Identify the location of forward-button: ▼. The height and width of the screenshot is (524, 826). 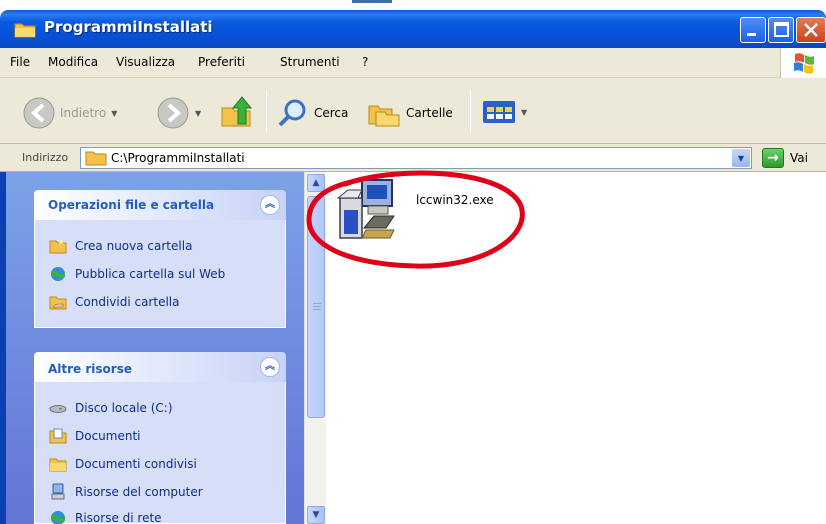
(178, 113).